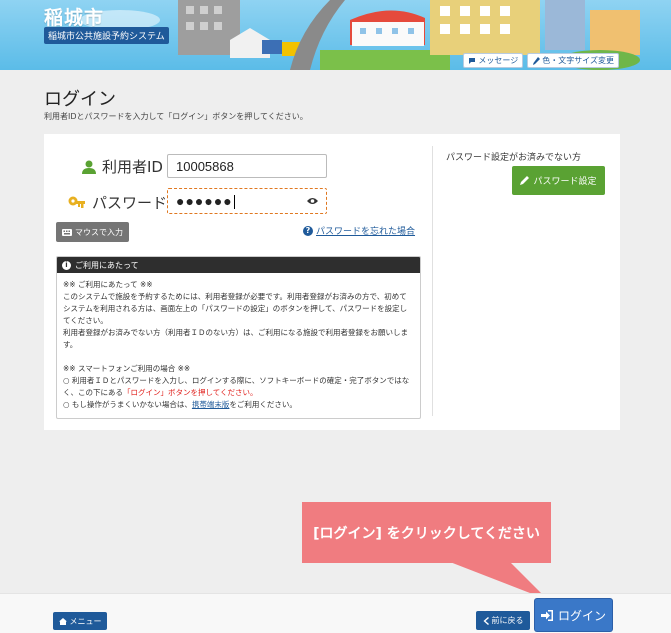  What do you see at coordinates (106, 35) in the screenshot?
I see `system-name: 稲城市公共施設予約システム` at bounding box center [106, 35].